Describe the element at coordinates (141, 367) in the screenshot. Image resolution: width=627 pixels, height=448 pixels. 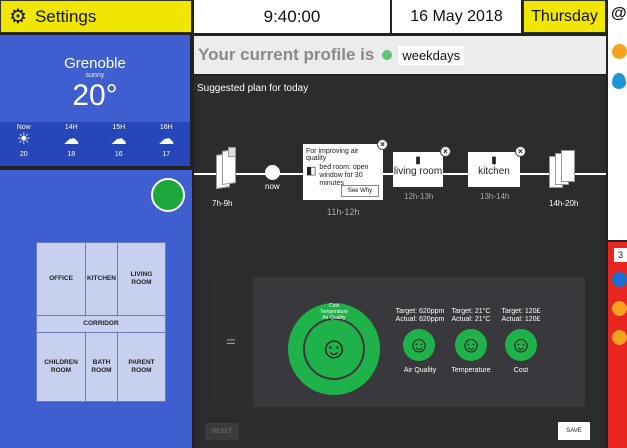
I see `room-parent: PARENT ROOM` at that location.